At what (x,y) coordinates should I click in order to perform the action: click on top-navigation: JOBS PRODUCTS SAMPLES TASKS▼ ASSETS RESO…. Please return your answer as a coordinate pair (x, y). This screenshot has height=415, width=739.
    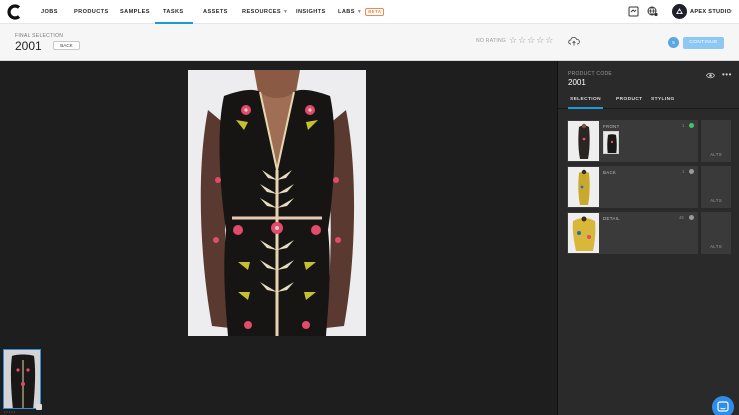
    Looking at the image, I should click on (369, 19).